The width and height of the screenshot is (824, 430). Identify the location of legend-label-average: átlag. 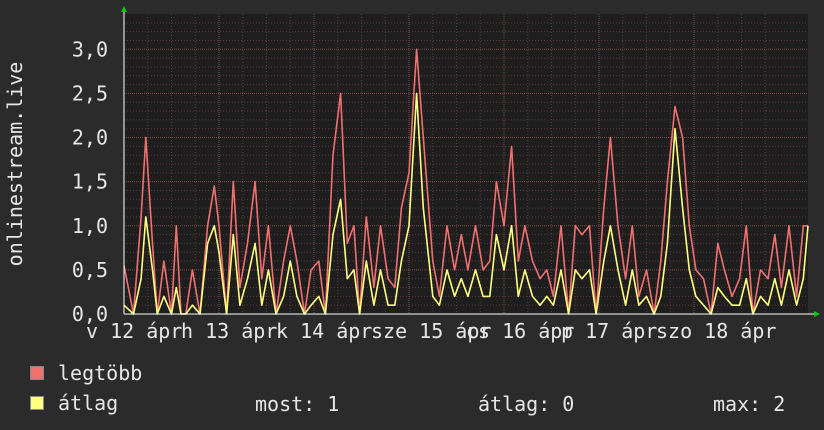
(88, 403).